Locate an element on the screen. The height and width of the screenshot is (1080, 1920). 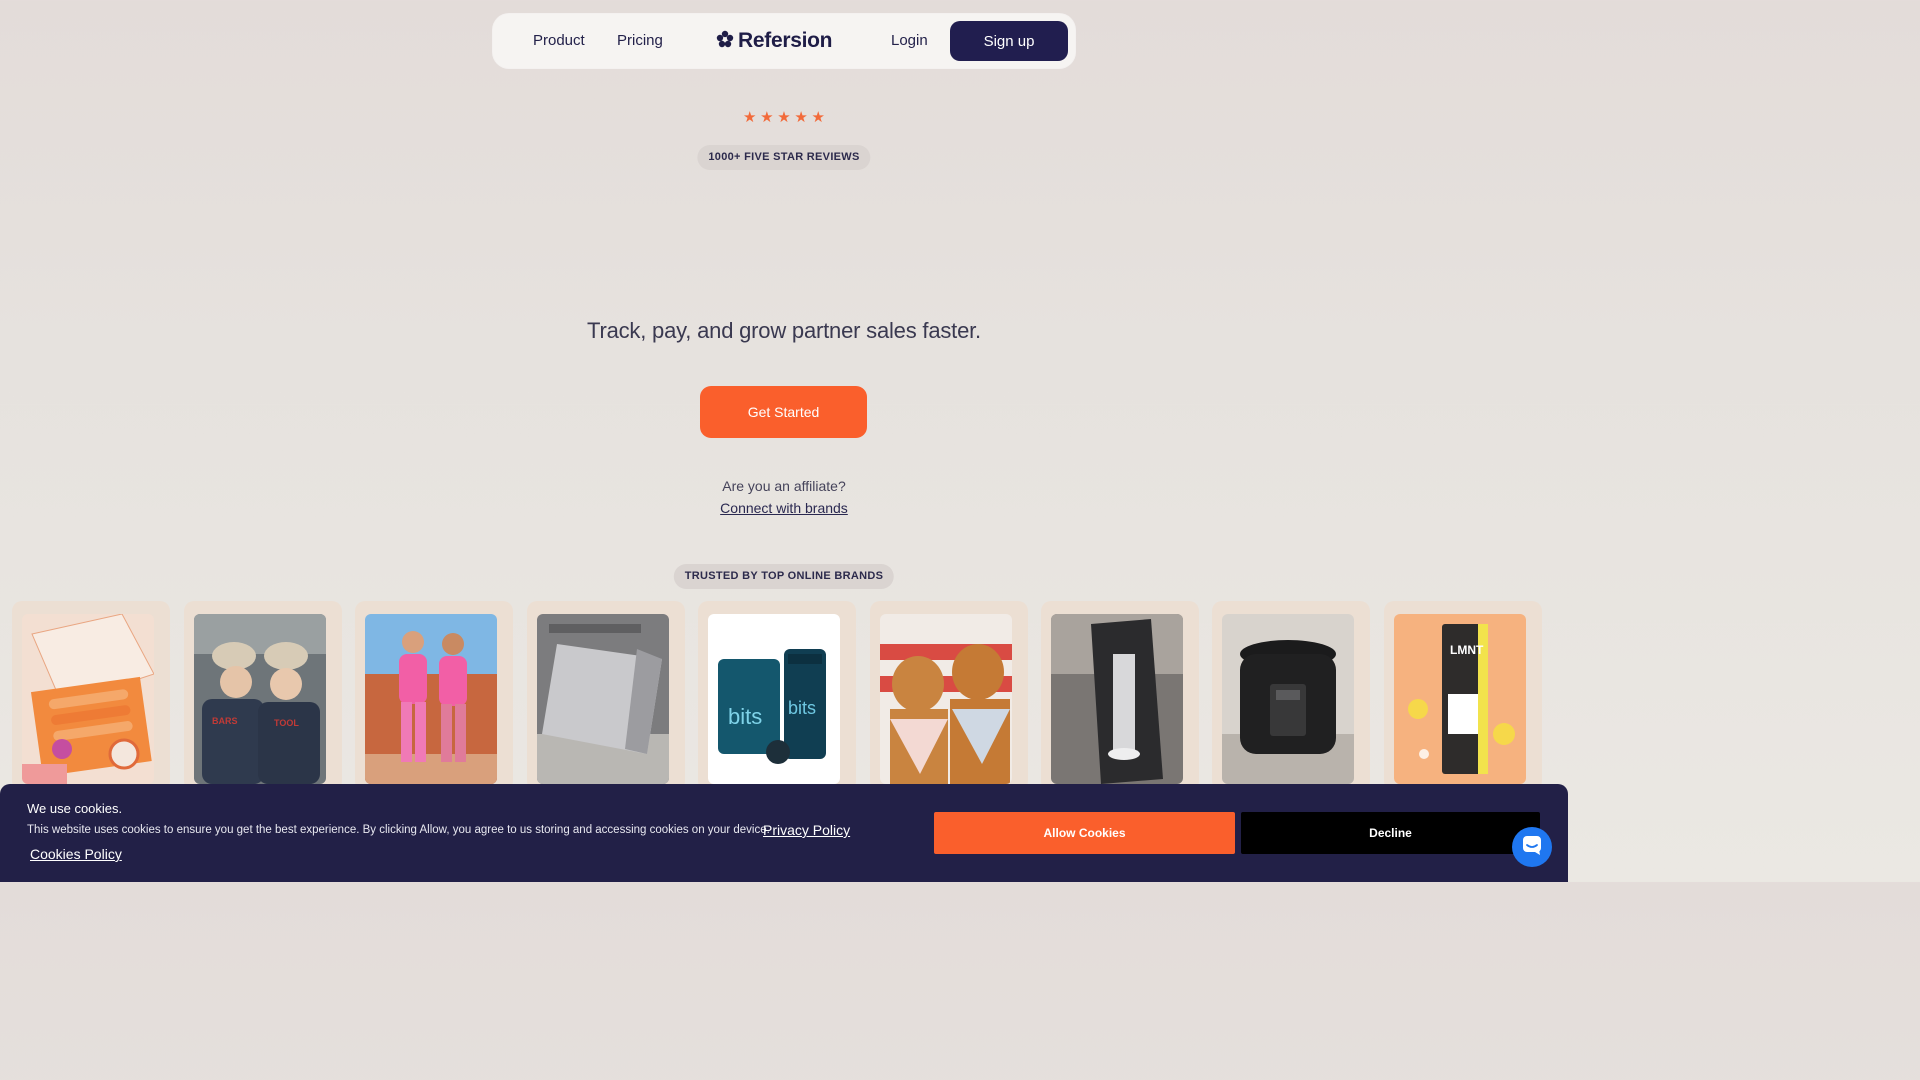
brand-card-studio-pro is located at coordinates (1120, 696).